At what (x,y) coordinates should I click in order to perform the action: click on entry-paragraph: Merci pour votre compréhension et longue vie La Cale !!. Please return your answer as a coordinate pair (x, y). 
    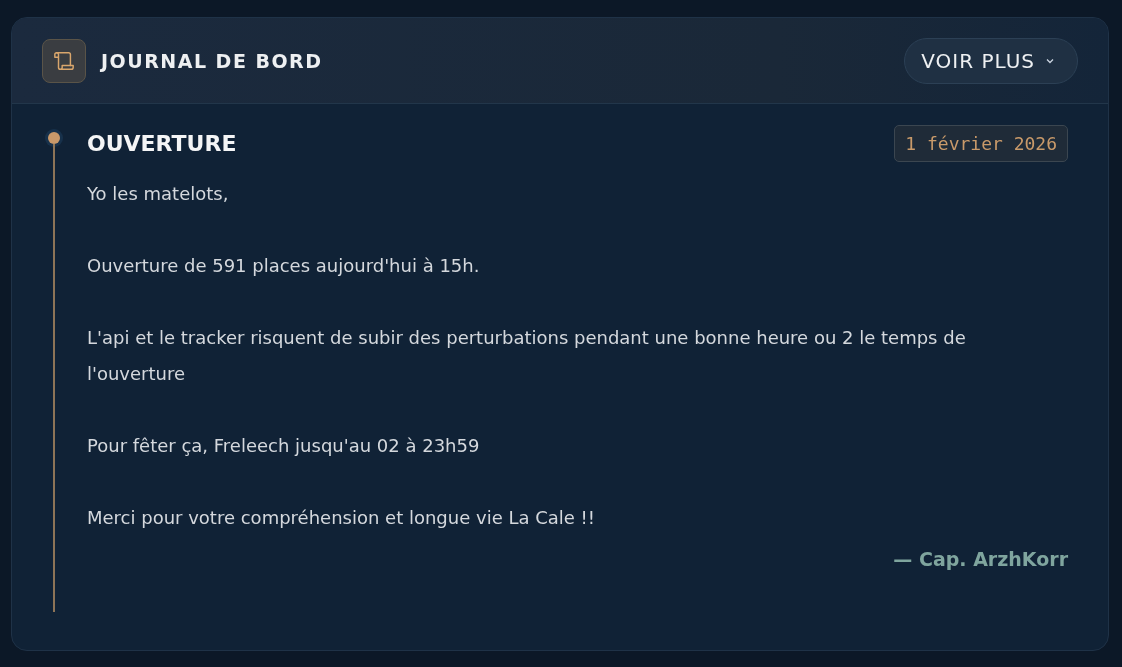
    Looking at the image, I should click on (342, 518).